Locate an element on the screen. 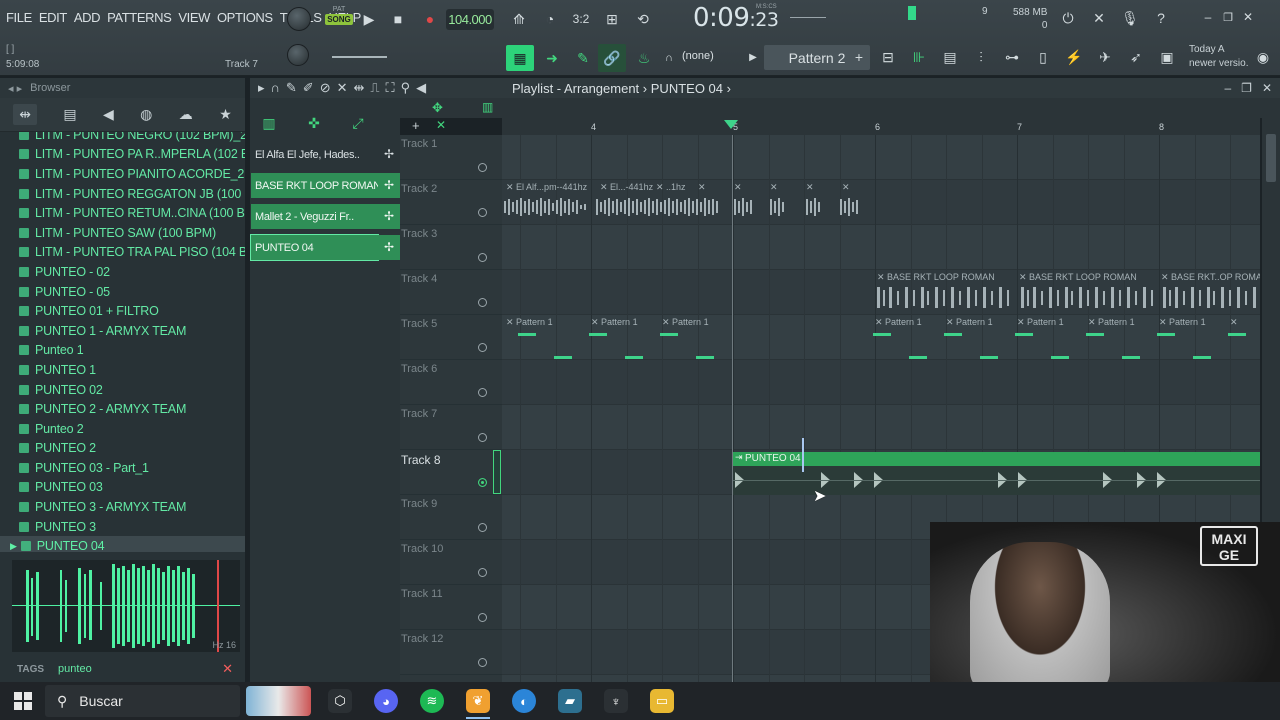 The width and height of the screenshot is (1280, 720). play-icon: ▶ is located at coordinates (369, 19).